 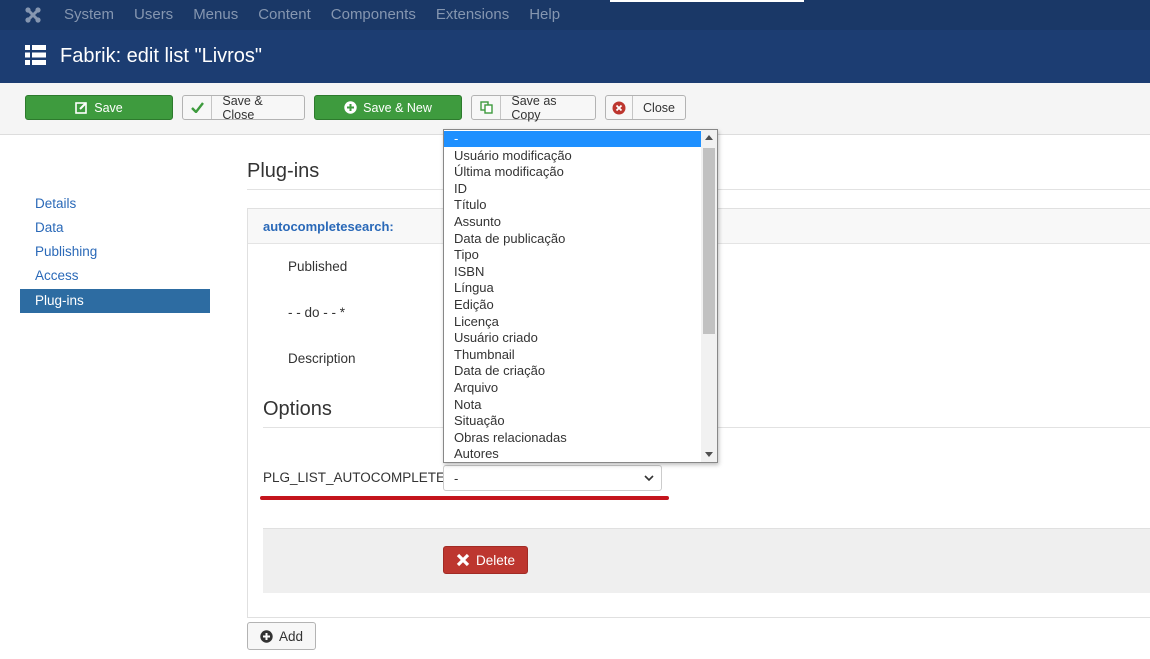 I want to click on delete-button: Delete, so click(x=485, y=560).